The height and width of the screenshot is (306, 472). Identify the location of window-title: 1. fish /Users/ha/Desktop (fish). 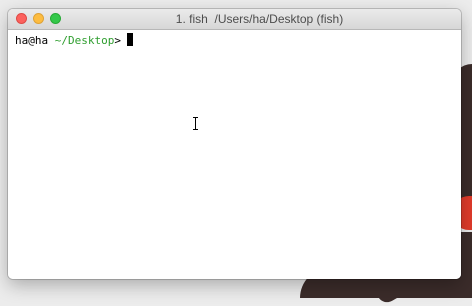
(259, 19).